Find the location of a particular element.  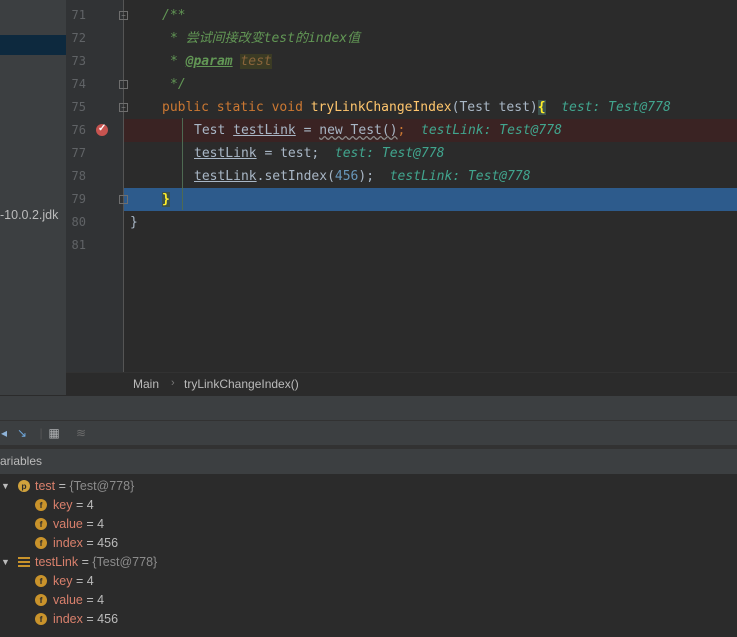

line-number: 81 is located at coordinates (78, 245).